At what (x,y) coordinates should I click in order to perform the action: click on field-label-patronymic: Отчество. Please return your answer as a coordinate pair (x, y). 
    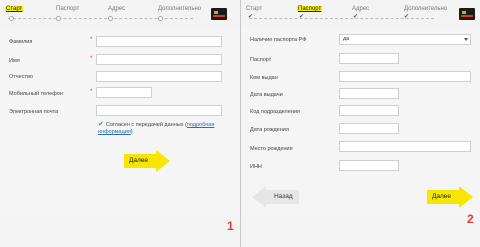
    Looking at the image, I should click on (21, 77).